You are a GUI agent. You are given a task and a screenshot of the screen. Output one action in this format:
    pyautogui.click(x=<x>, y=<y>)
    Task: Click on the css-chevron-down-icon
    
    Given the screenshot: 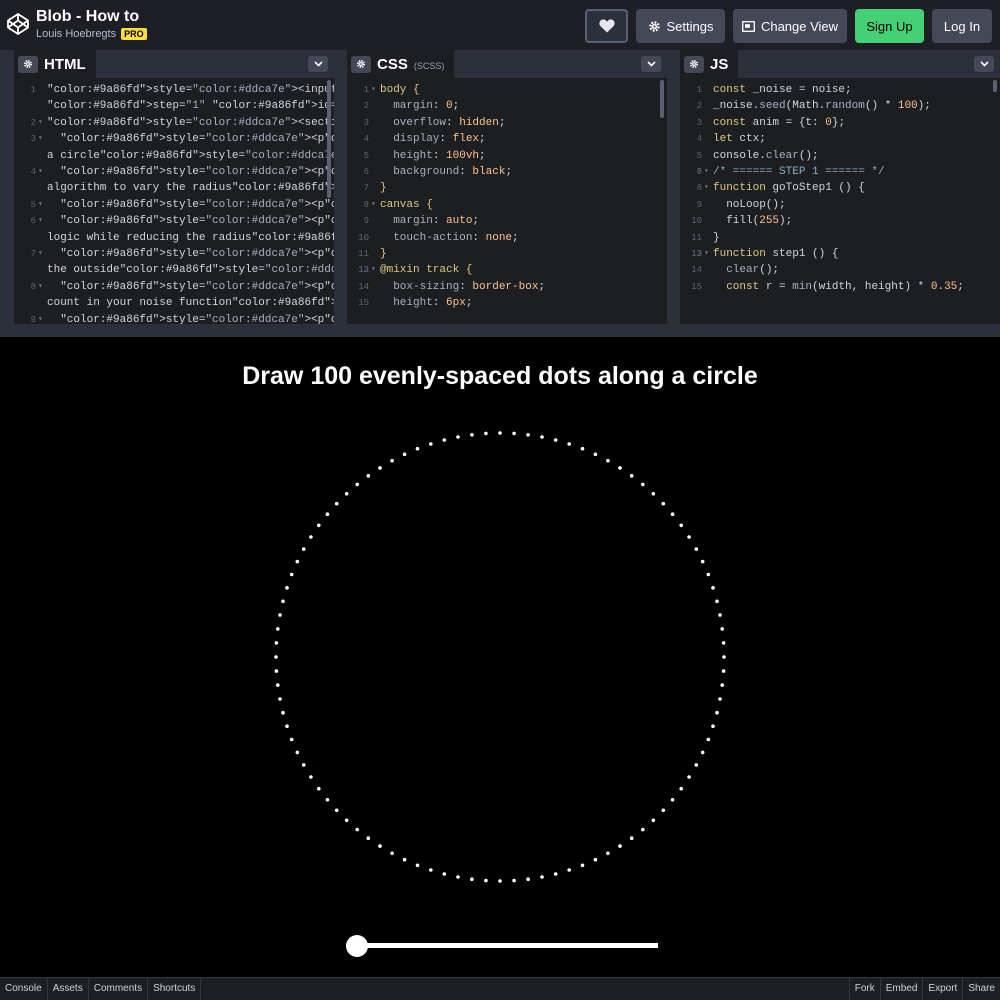 What is the action you would take?
    pyautogui.click(x=651, y=64)
    